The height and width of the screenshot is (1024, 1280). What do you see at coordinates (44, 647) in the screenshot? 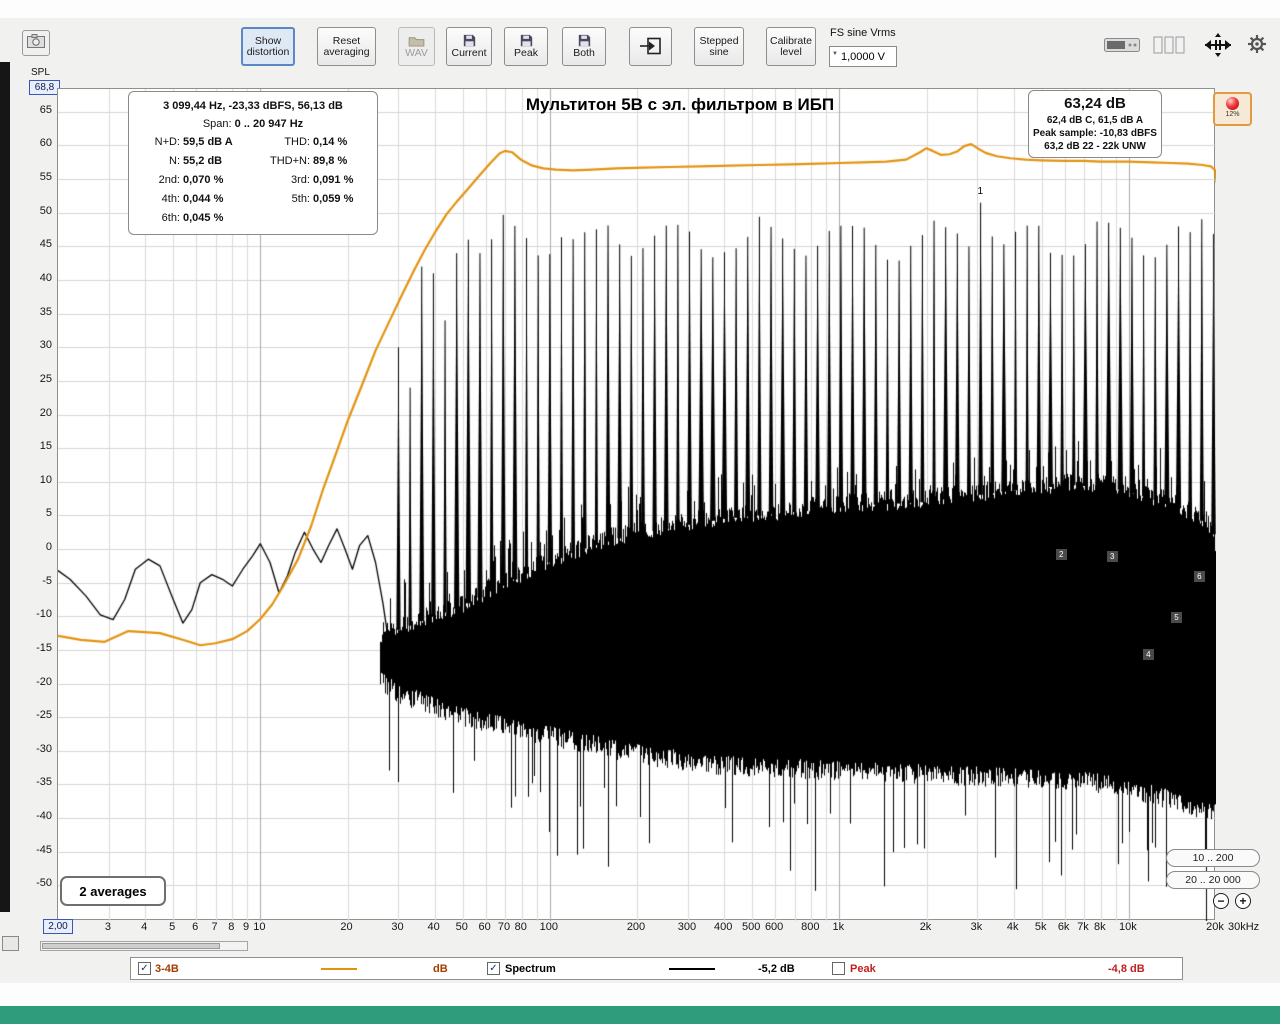
I see `y-tick-label: -15` at bounding box center [44, 647].